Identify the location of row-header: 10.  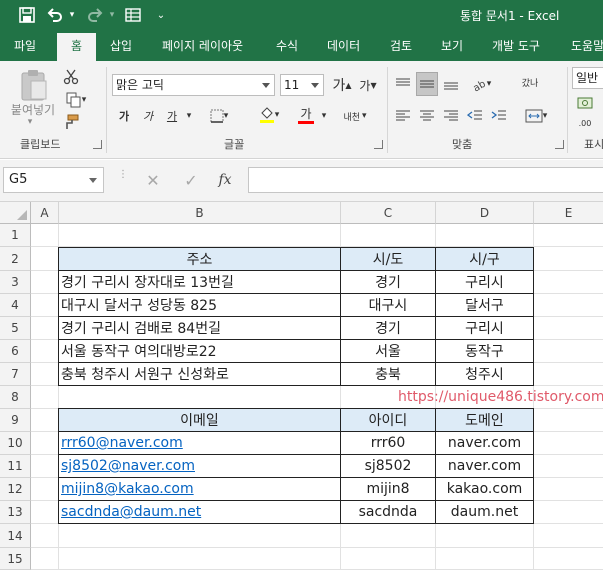
(15, 443).